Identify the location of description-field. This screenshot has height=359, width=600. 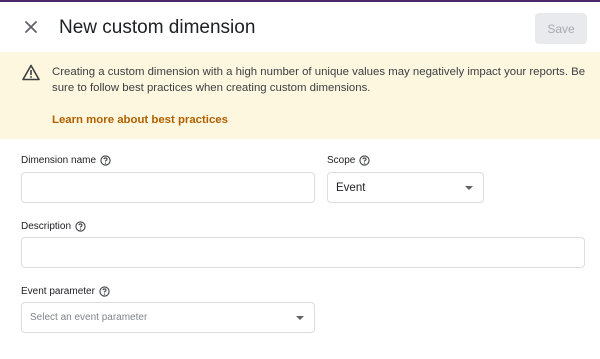
(303, 252).